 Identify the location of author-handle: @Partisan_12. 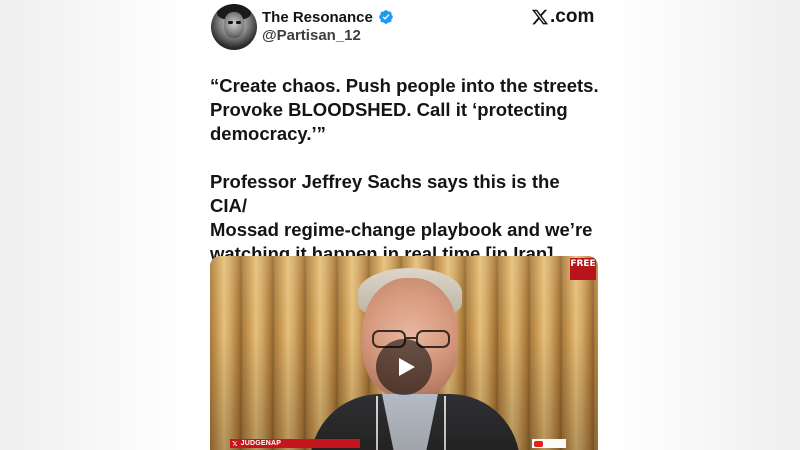
(311, 35).